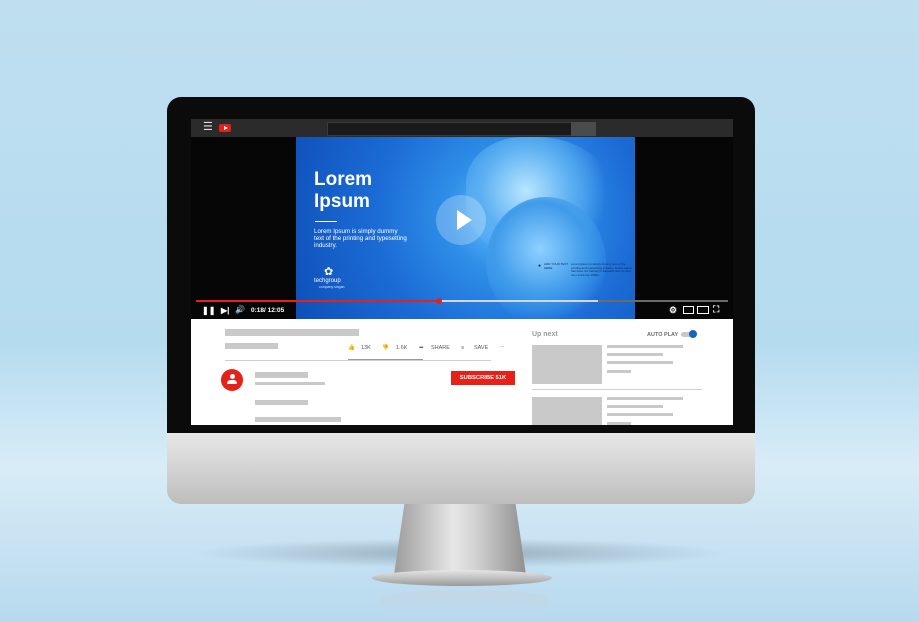  What do you see at coordinates (225, 310) in the screenshot?
I see `next-icon: ▶|` at bounding box center [225, 310].